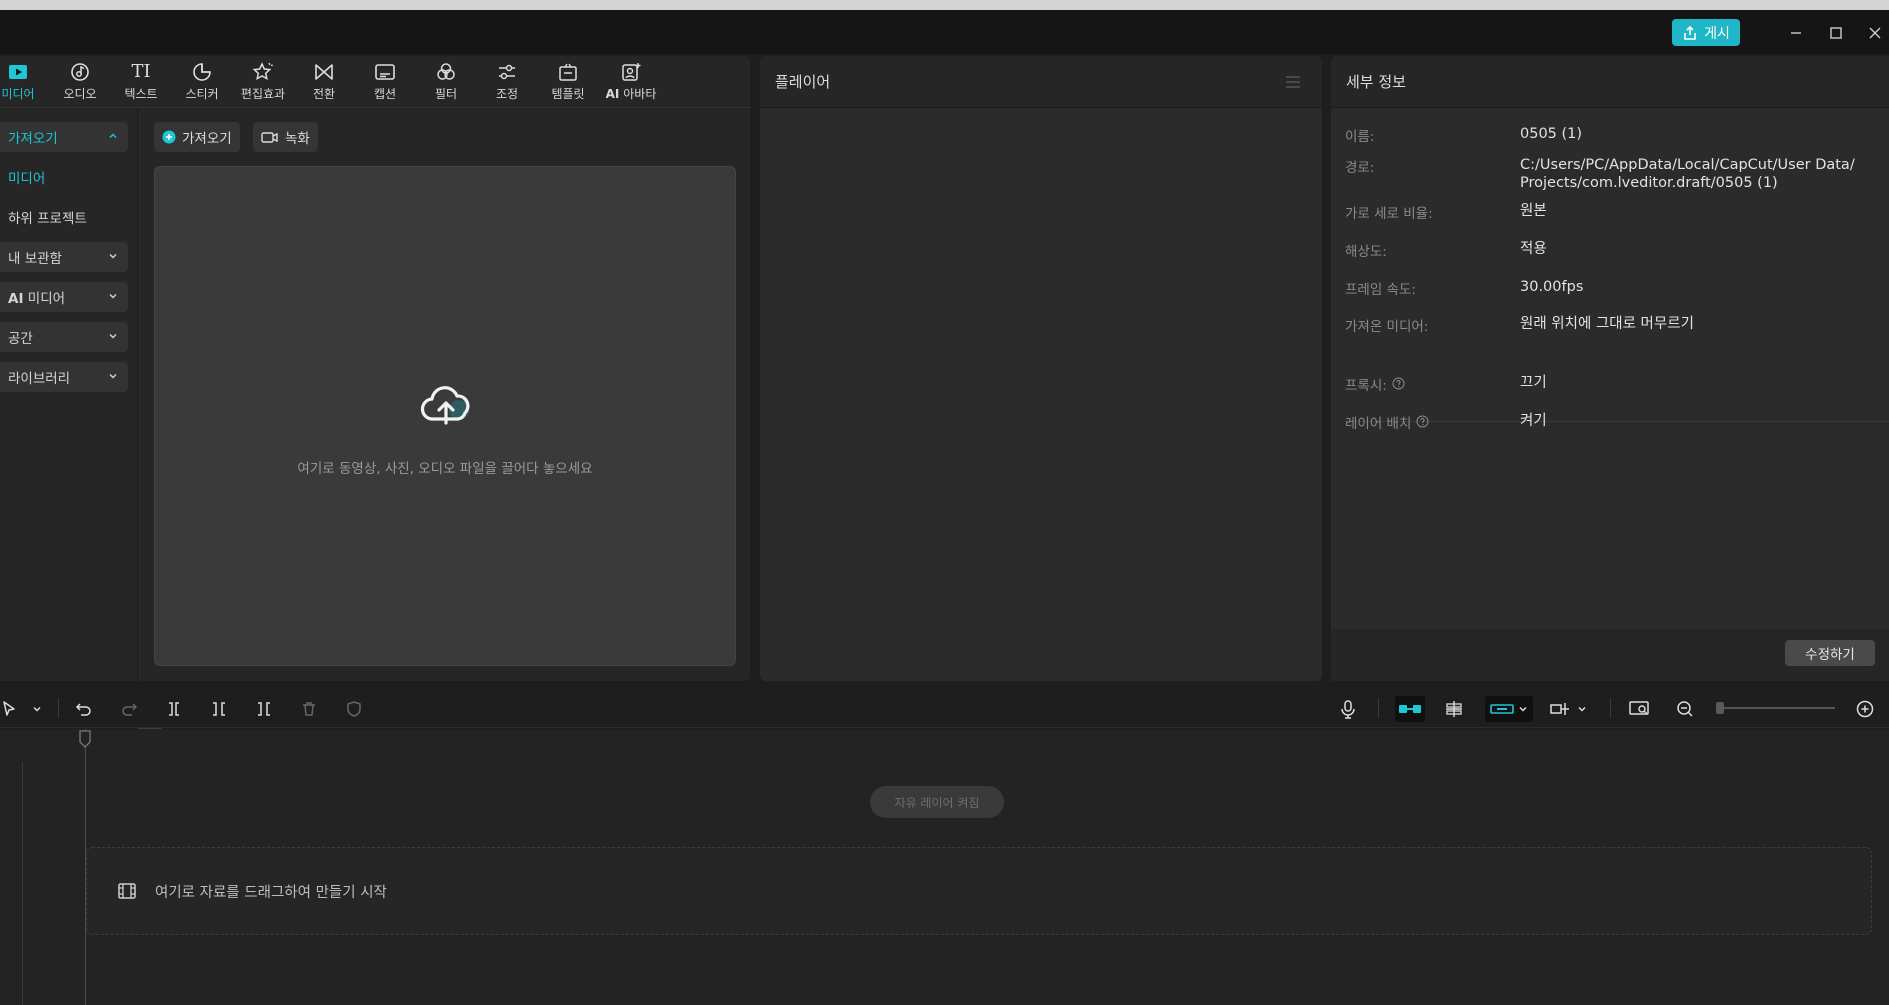 The width and height of the screenshot is (1889, 1005). What do you see at coordinates (264, 709) in the screenshot?
I see `trim-right-button` at bounding box center [264, 709].